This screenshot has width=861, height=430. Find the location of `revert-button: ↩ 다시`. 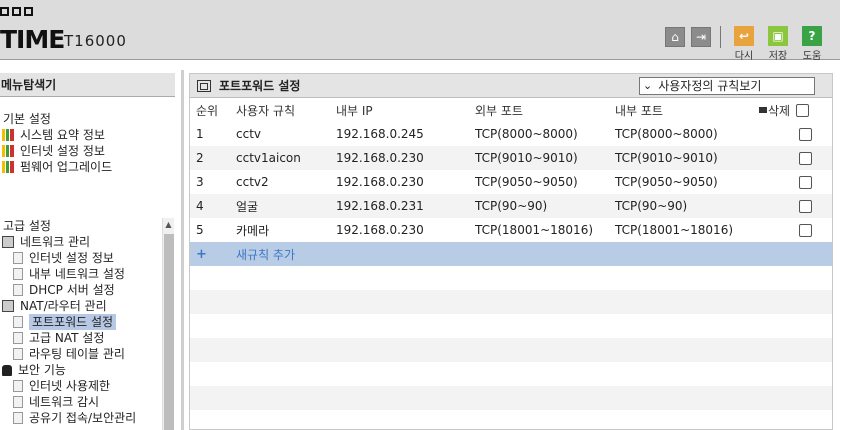

revert-button: ↩ 다시 is located at coordinates (744, 44).